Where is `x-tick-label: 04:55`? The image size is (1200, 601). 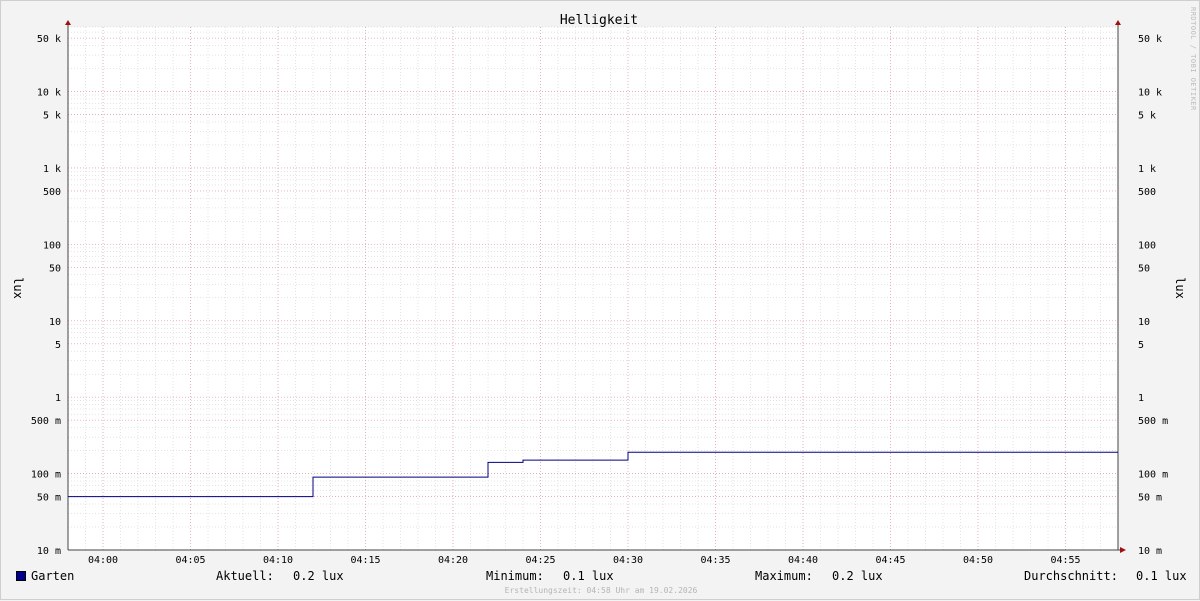 x-tick-label: 04:55 is located at coordinates (1065, 560).